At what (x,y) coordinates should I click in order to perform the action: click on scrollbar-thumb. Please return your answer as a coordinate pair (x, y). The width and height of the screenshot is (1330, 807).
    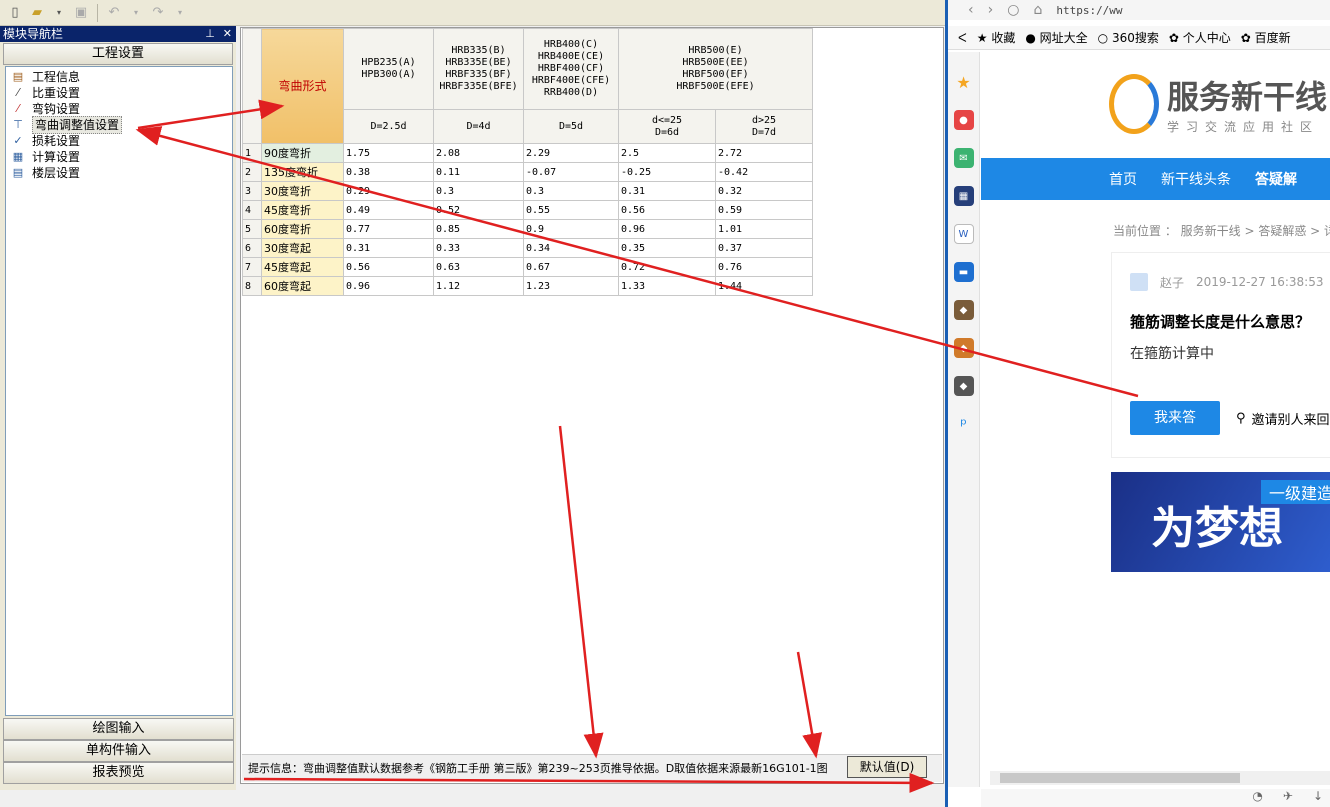
    Looking at the image, I should click on (1120, 778).